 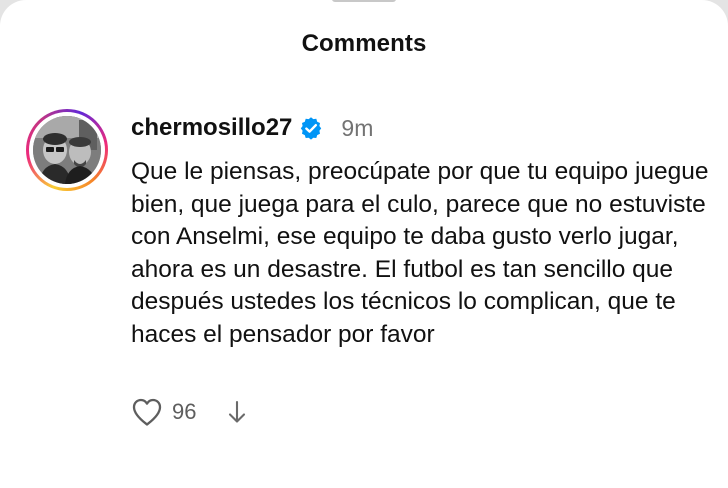 I want to click on username: chermosillo27, so click(x=211, y=128).